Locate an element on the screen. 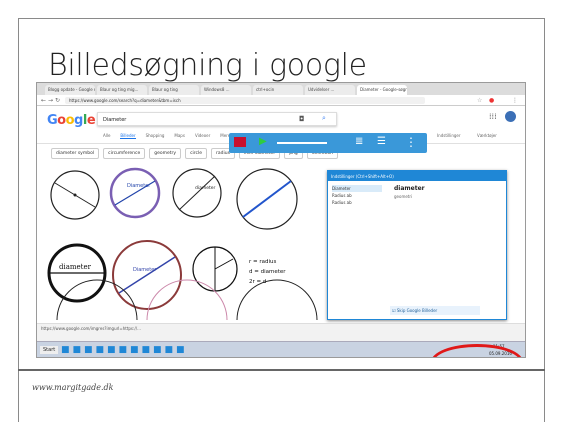 The height and width of the screenshot is (422, 563). tab-shopping: Shopping is located at coordinates (155, 136).